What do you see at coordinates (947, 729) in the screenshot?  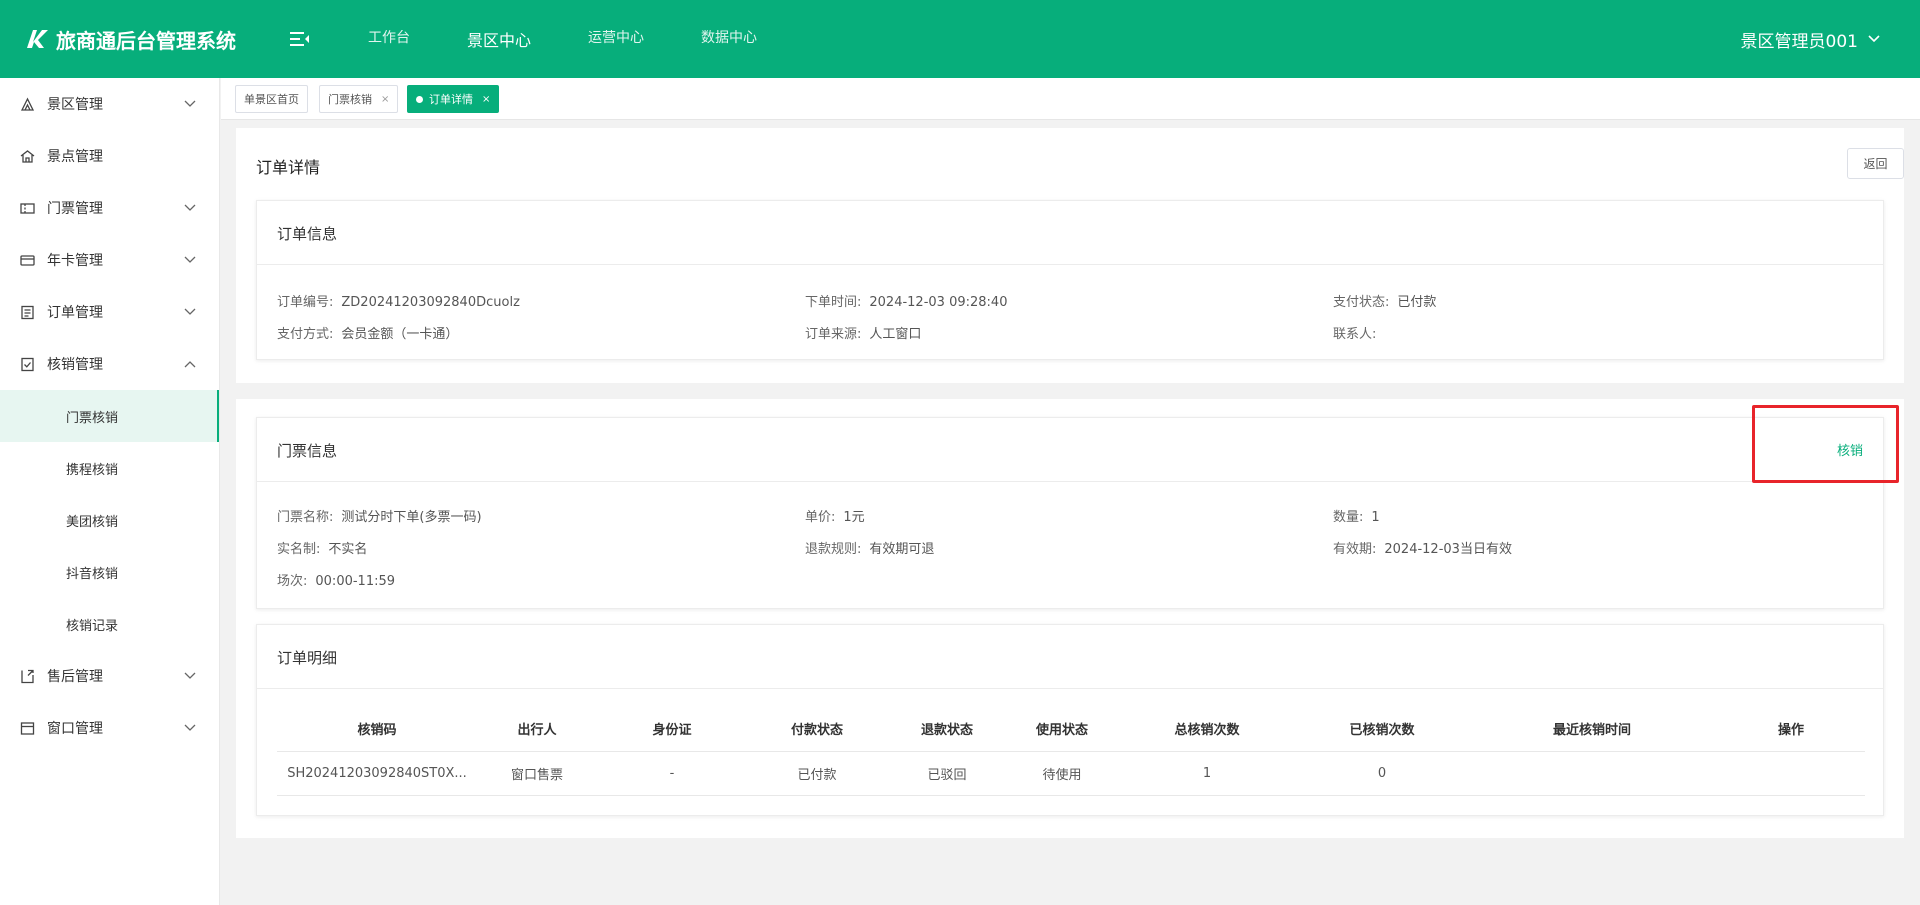 I see `column-header: 退款状态` at bounding box center [947, 729].